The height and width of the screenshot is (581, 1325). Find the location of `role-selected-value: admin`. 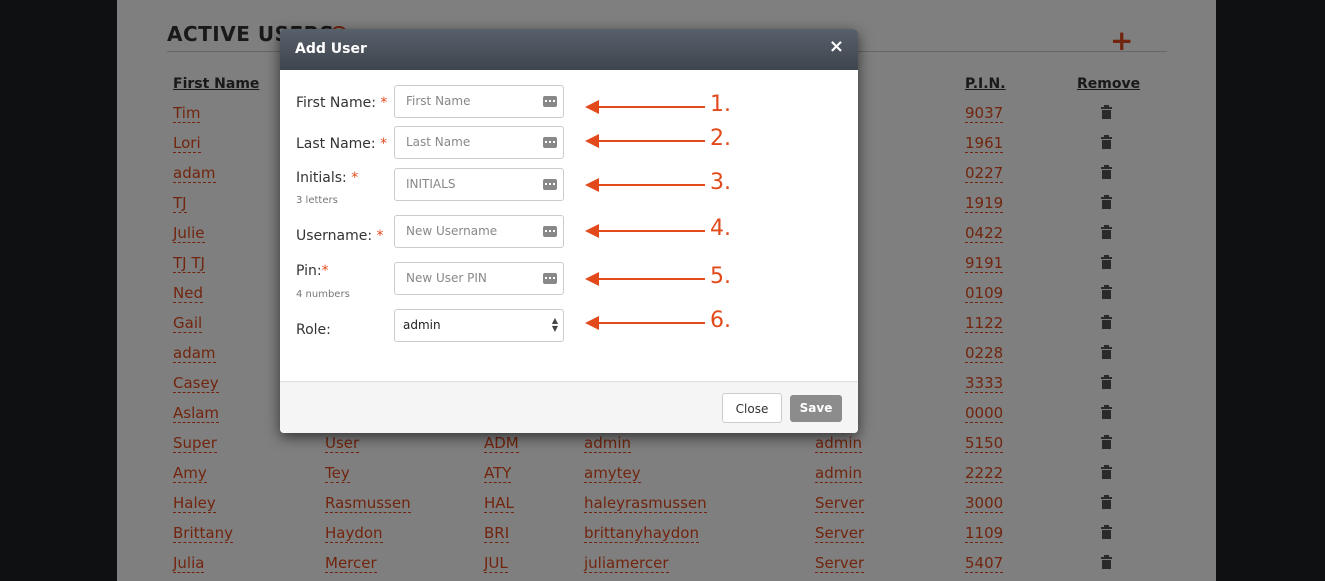

role-selected-value: admin is located at coordinates (422, 325).